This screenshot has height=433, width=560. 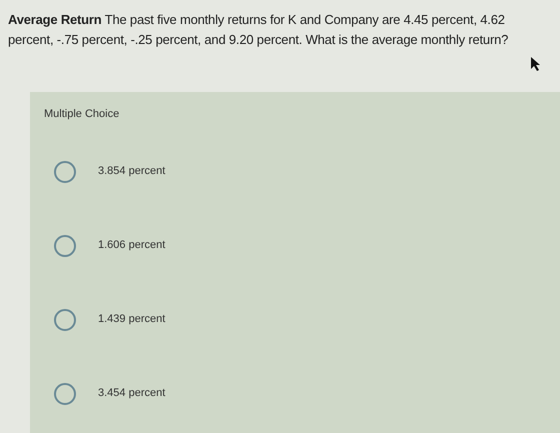 I want to click on option-label: 1.439 percent, so click(x=132, y=320).